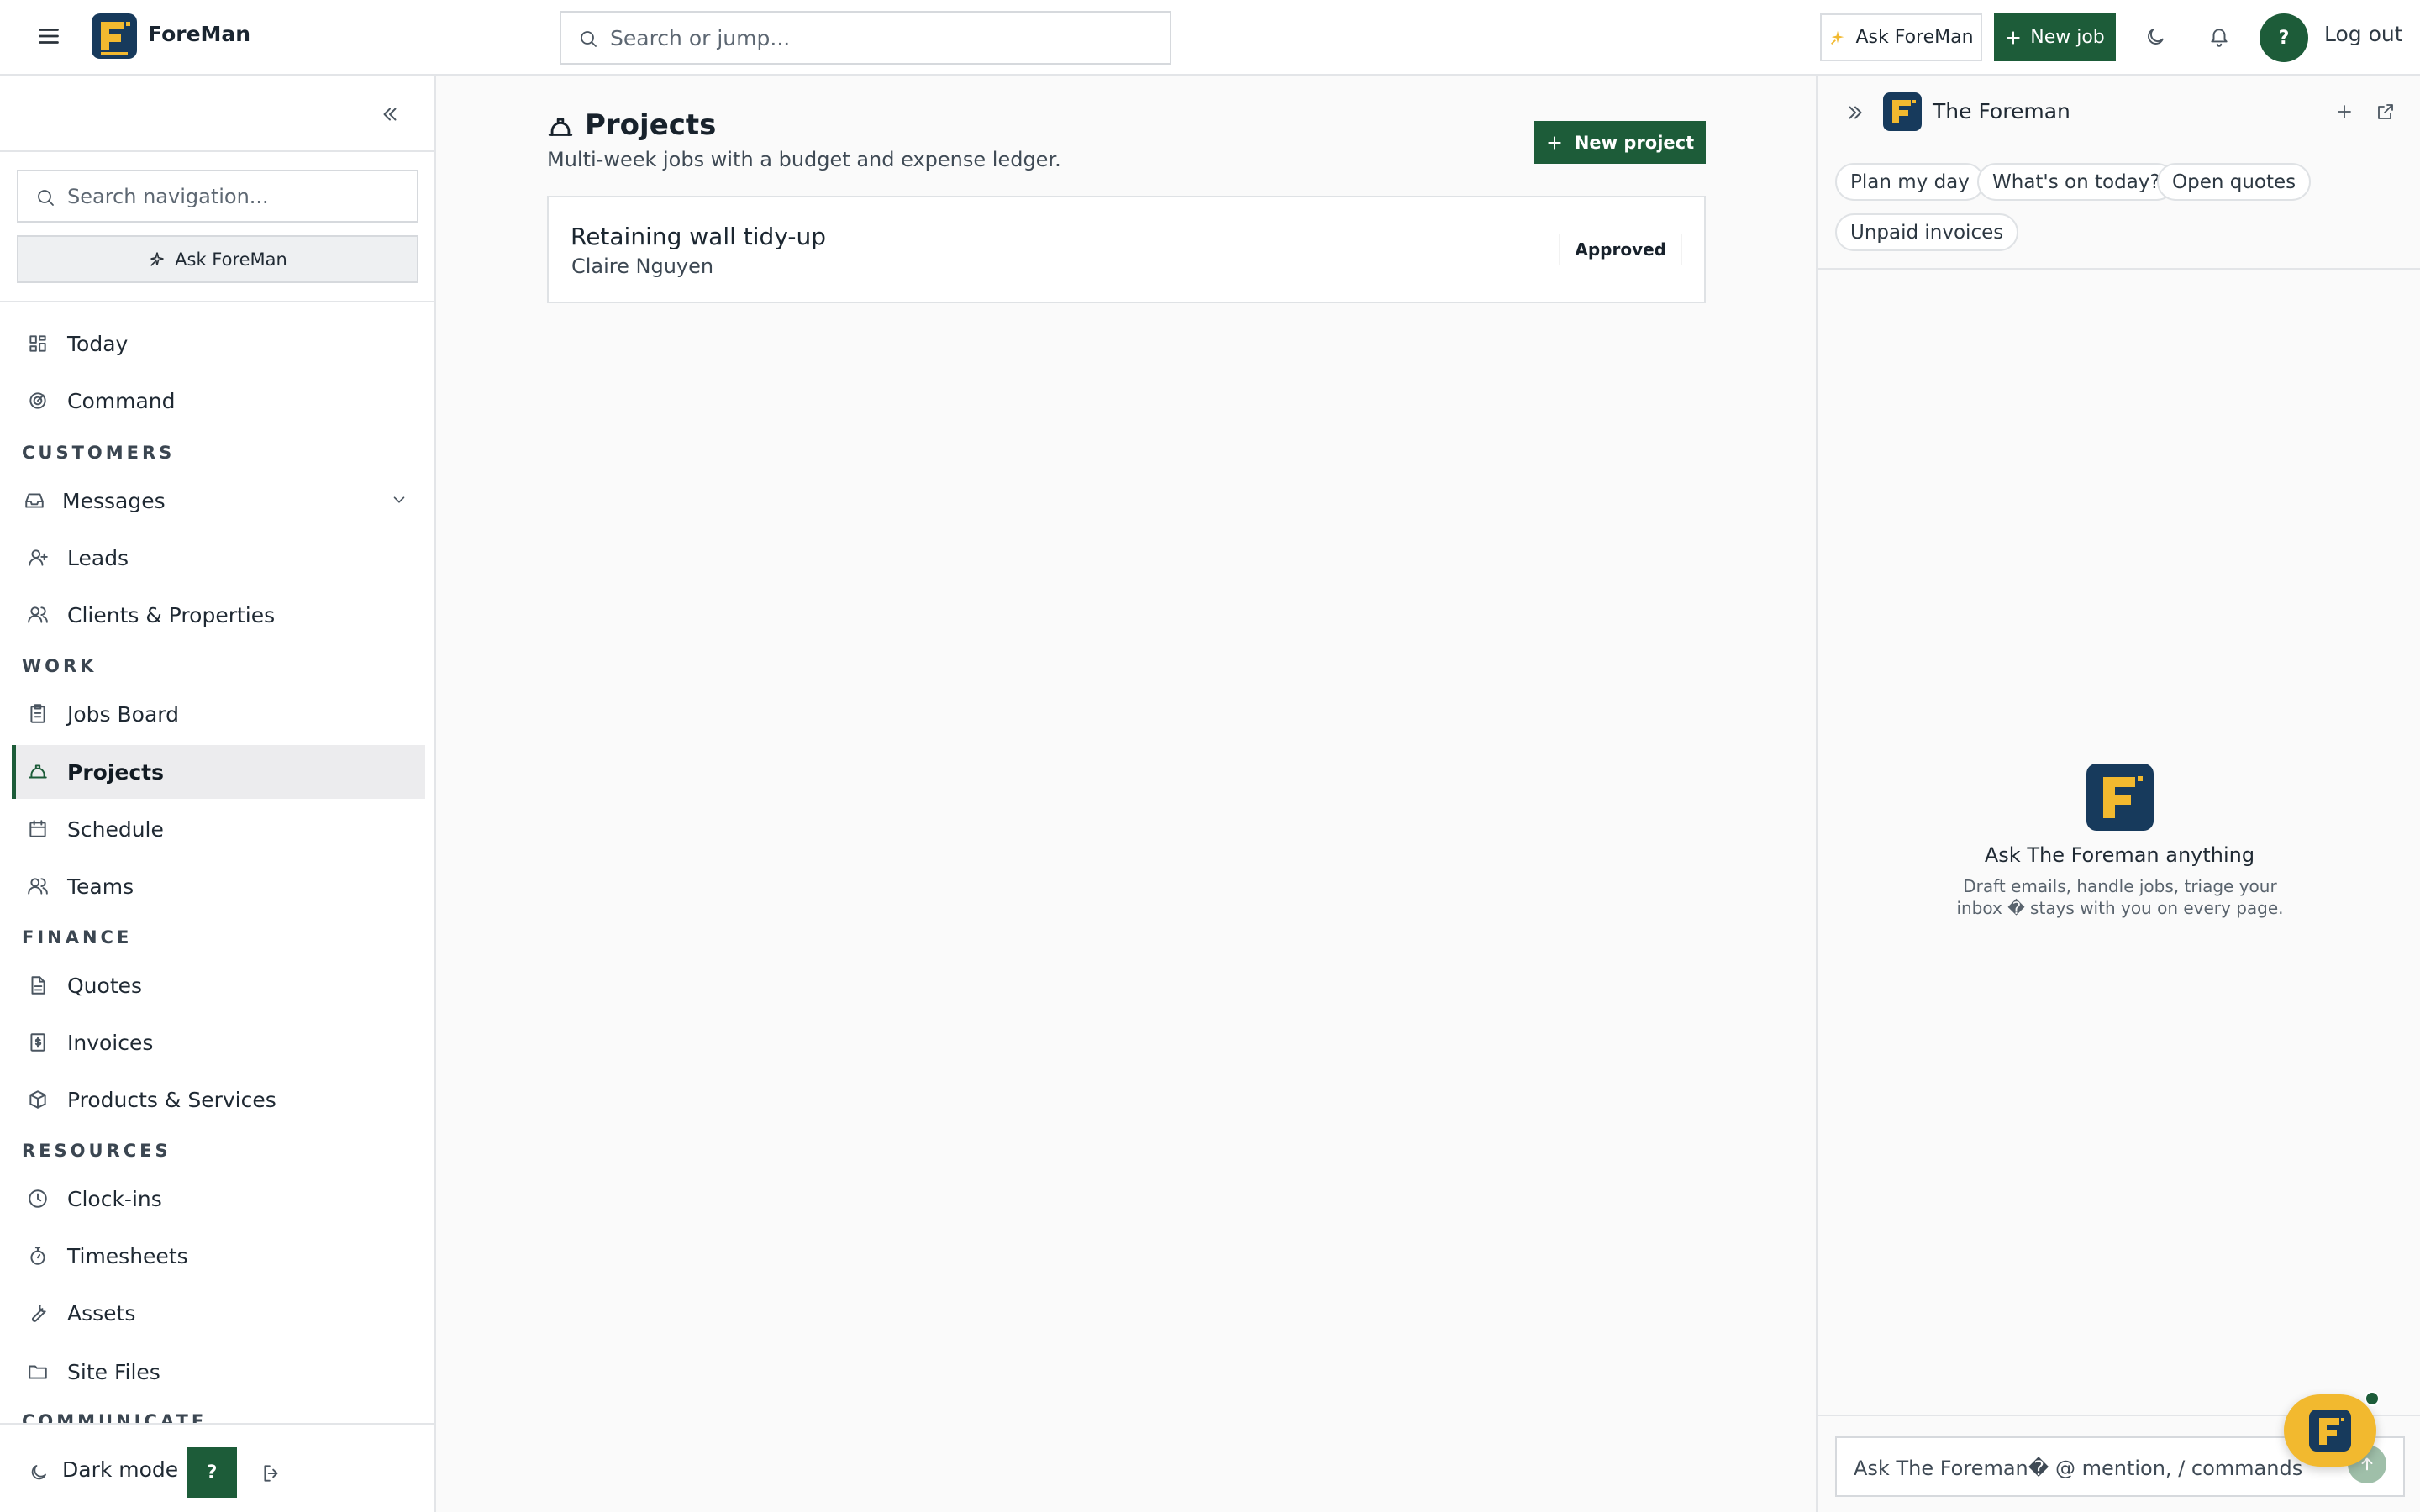 This screenshot has height=1512, width=2420. Describe the element at coordinates (99, 453) in the screenshot. I see `section-customers: CUSTOMERS` at that location.